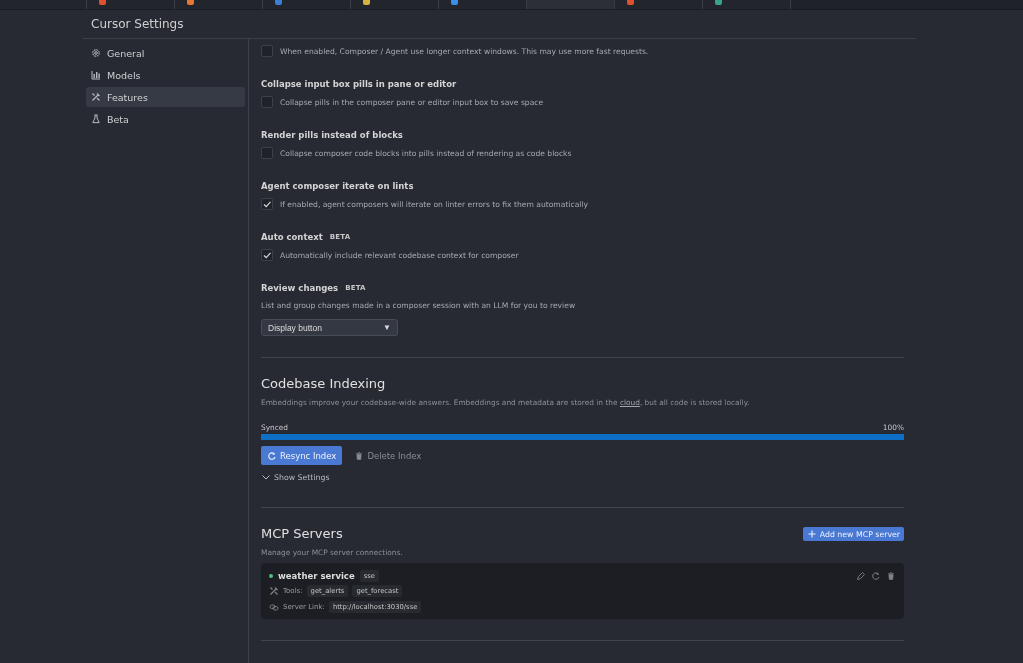  I want to click on sidebar-item: General, so click(165, 53).